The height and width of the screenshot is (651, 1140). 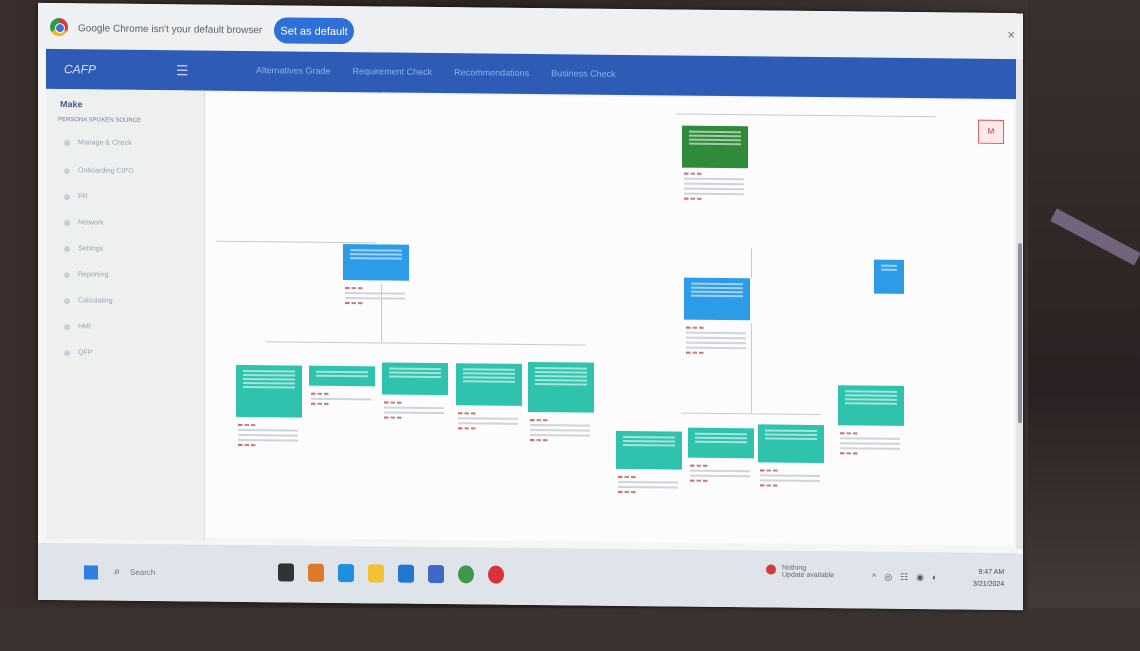 I want to click on nav-item: Recommendations, so click(x=491, y=72).